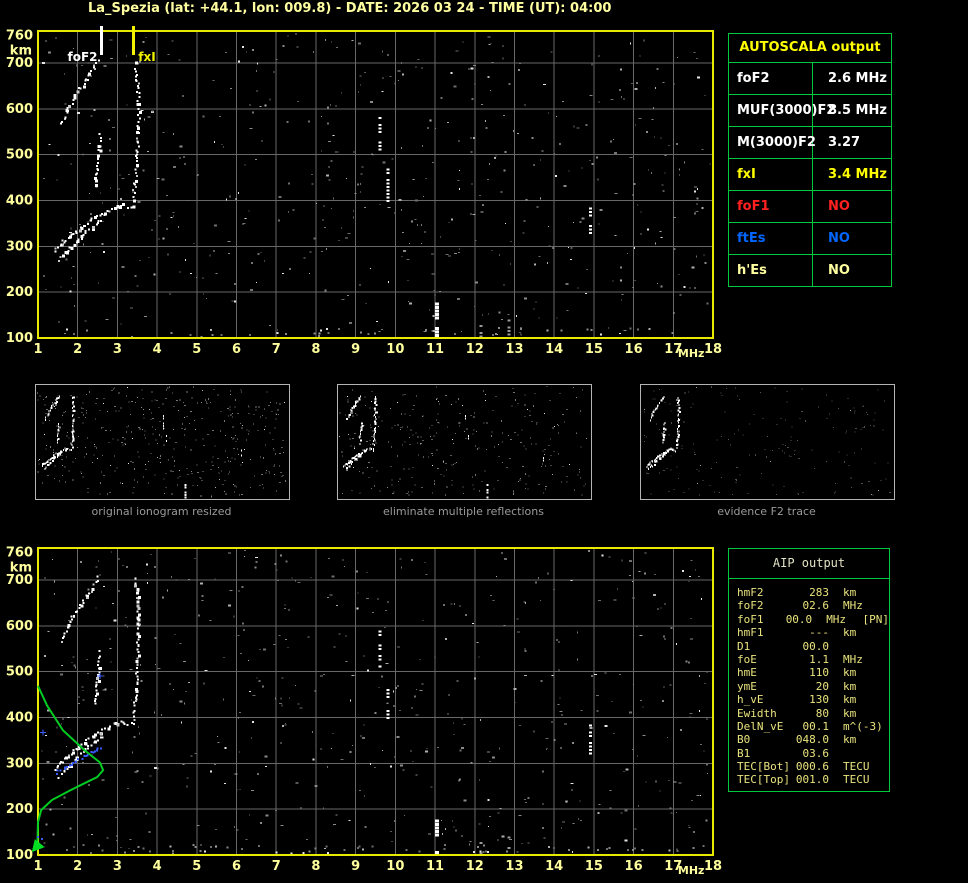 The height and width of the screenshot is (883, 968). What do you see at coordinates (763, 780) in the screenshot?
I see `aip-label: TEC[Top]` at bounding box center [763, 780].